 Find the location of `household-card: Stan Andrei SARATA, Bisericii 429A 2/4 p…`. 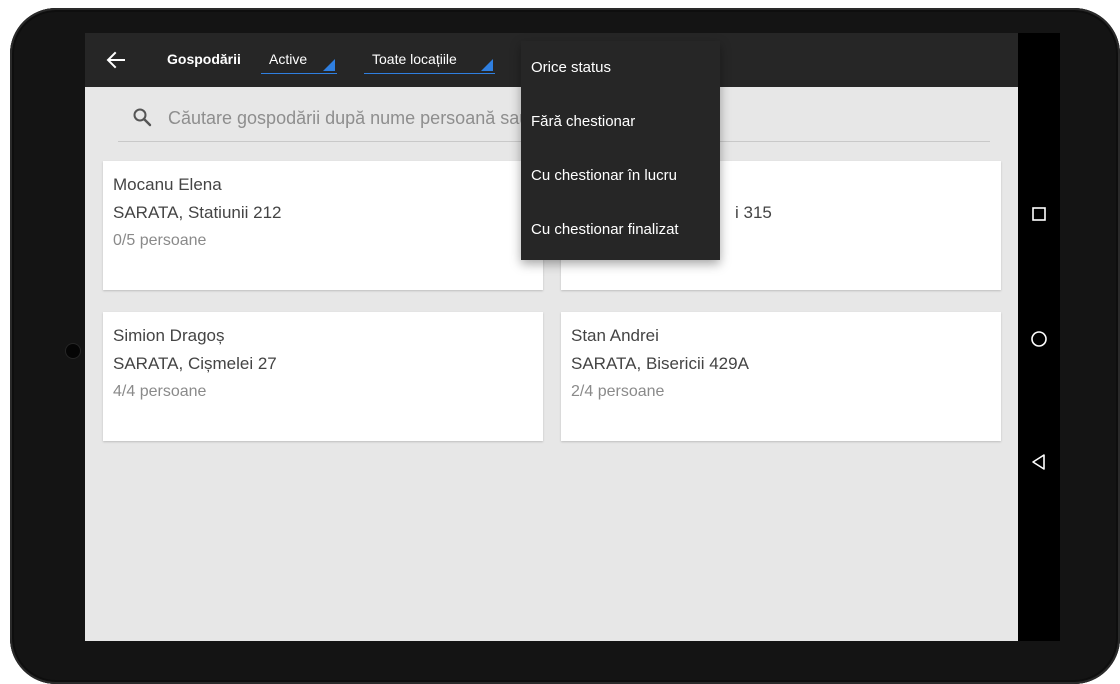

household-card: Stan Andrei SARATA, Bisericii 429A 2/4 p… is located at coordinates (781, 376).